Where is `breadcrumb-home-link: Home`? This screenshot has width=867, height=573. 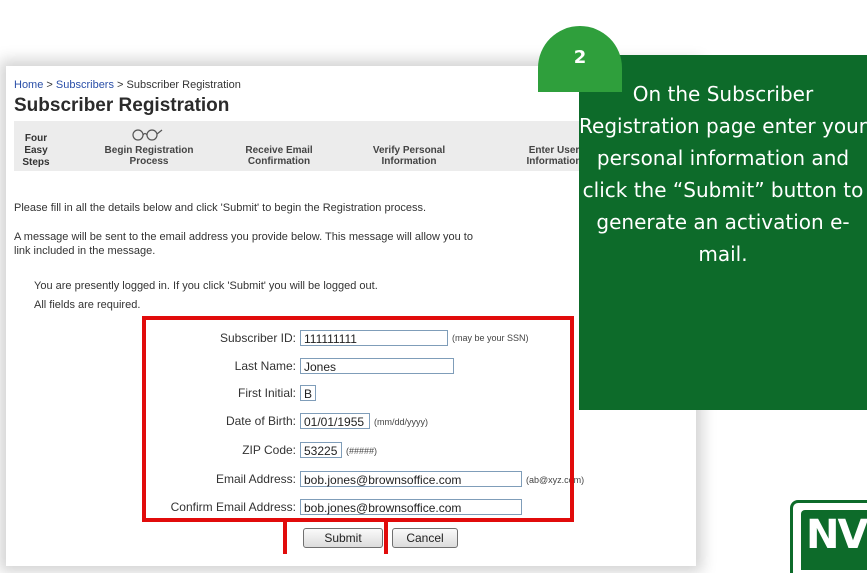
breadcrumb-home-link: Home is located at coordinates (28, 85).